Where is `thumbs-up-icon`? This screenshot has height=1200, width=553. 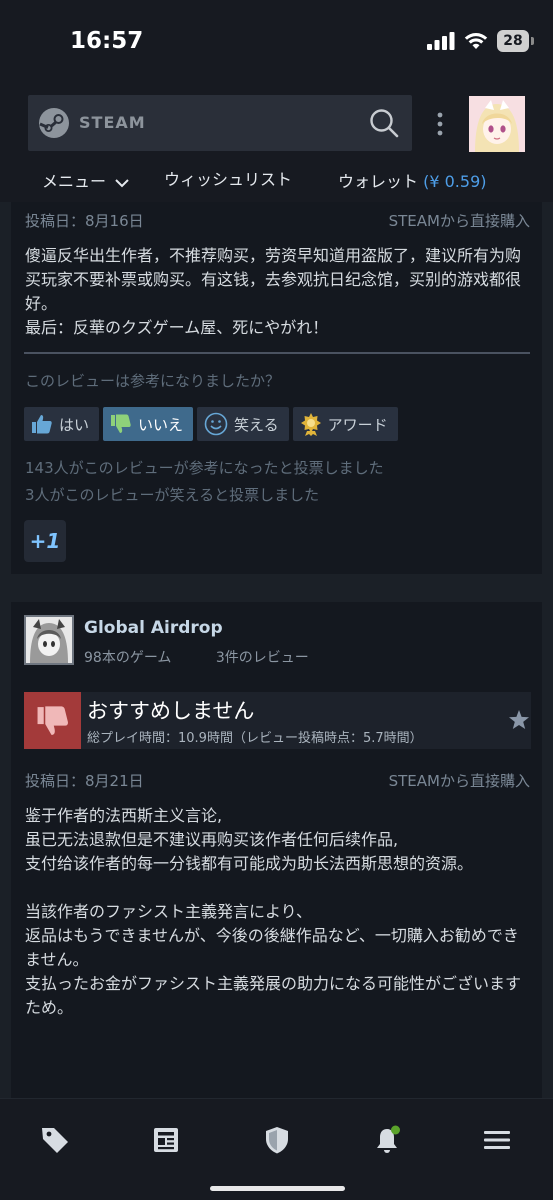
thumbs-up-icon is located at coordinates (42, 424).